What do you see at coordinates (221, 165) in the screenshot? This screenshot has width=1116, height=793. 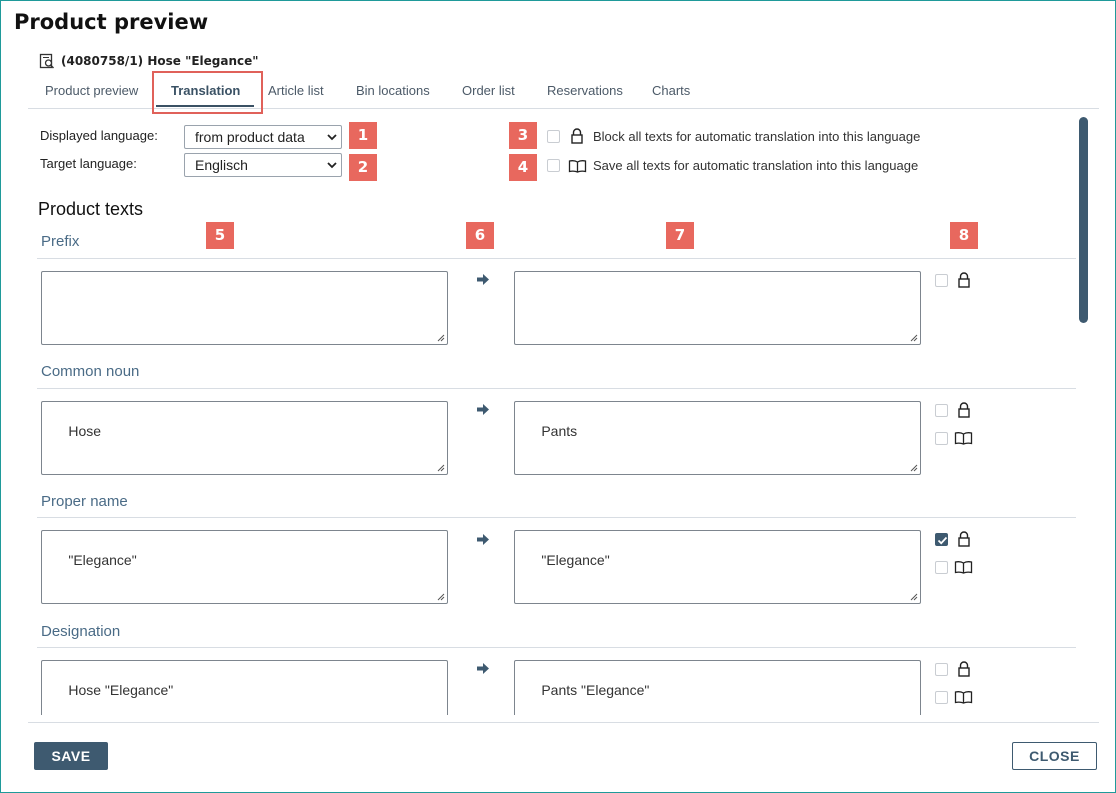 I see `target-language-value: Englisch` at bounding box center [221, 165].